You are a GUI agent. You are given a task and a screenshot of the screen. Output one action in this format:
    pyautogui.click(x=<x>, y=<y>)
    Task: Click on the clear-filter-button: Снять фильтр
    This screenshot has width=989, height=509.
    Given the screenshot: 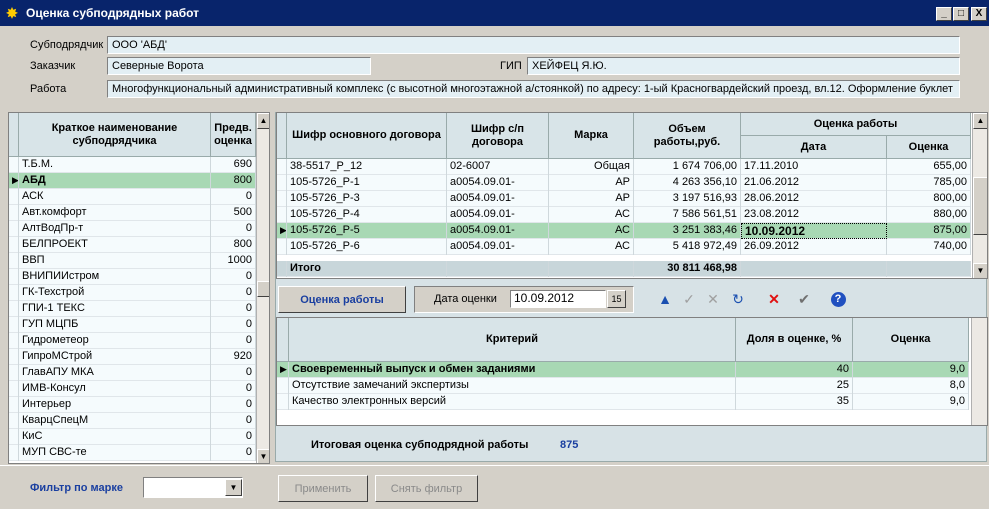 What is the action you would take?
    pyautogui.click(x=426, y=488)
    